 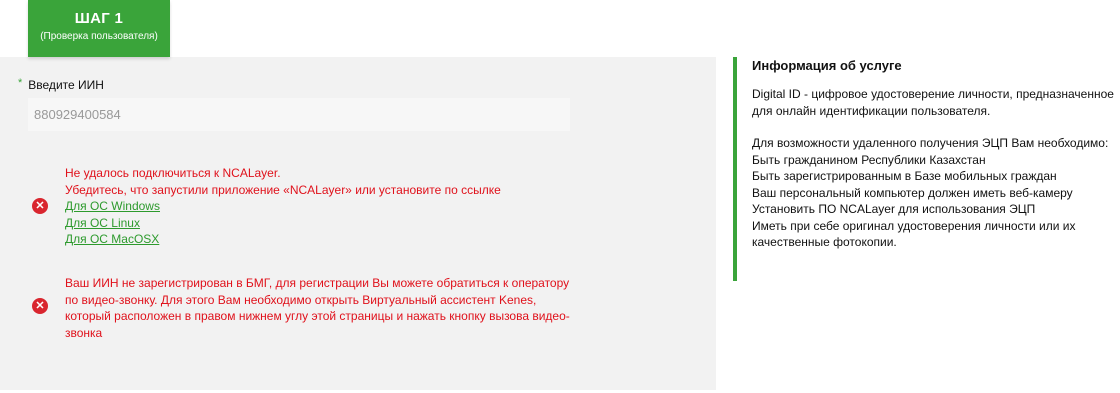 I want to click on ncalayer-error-line1: Не удалось подключиться к NCALayer., so click(x=173, y=173).